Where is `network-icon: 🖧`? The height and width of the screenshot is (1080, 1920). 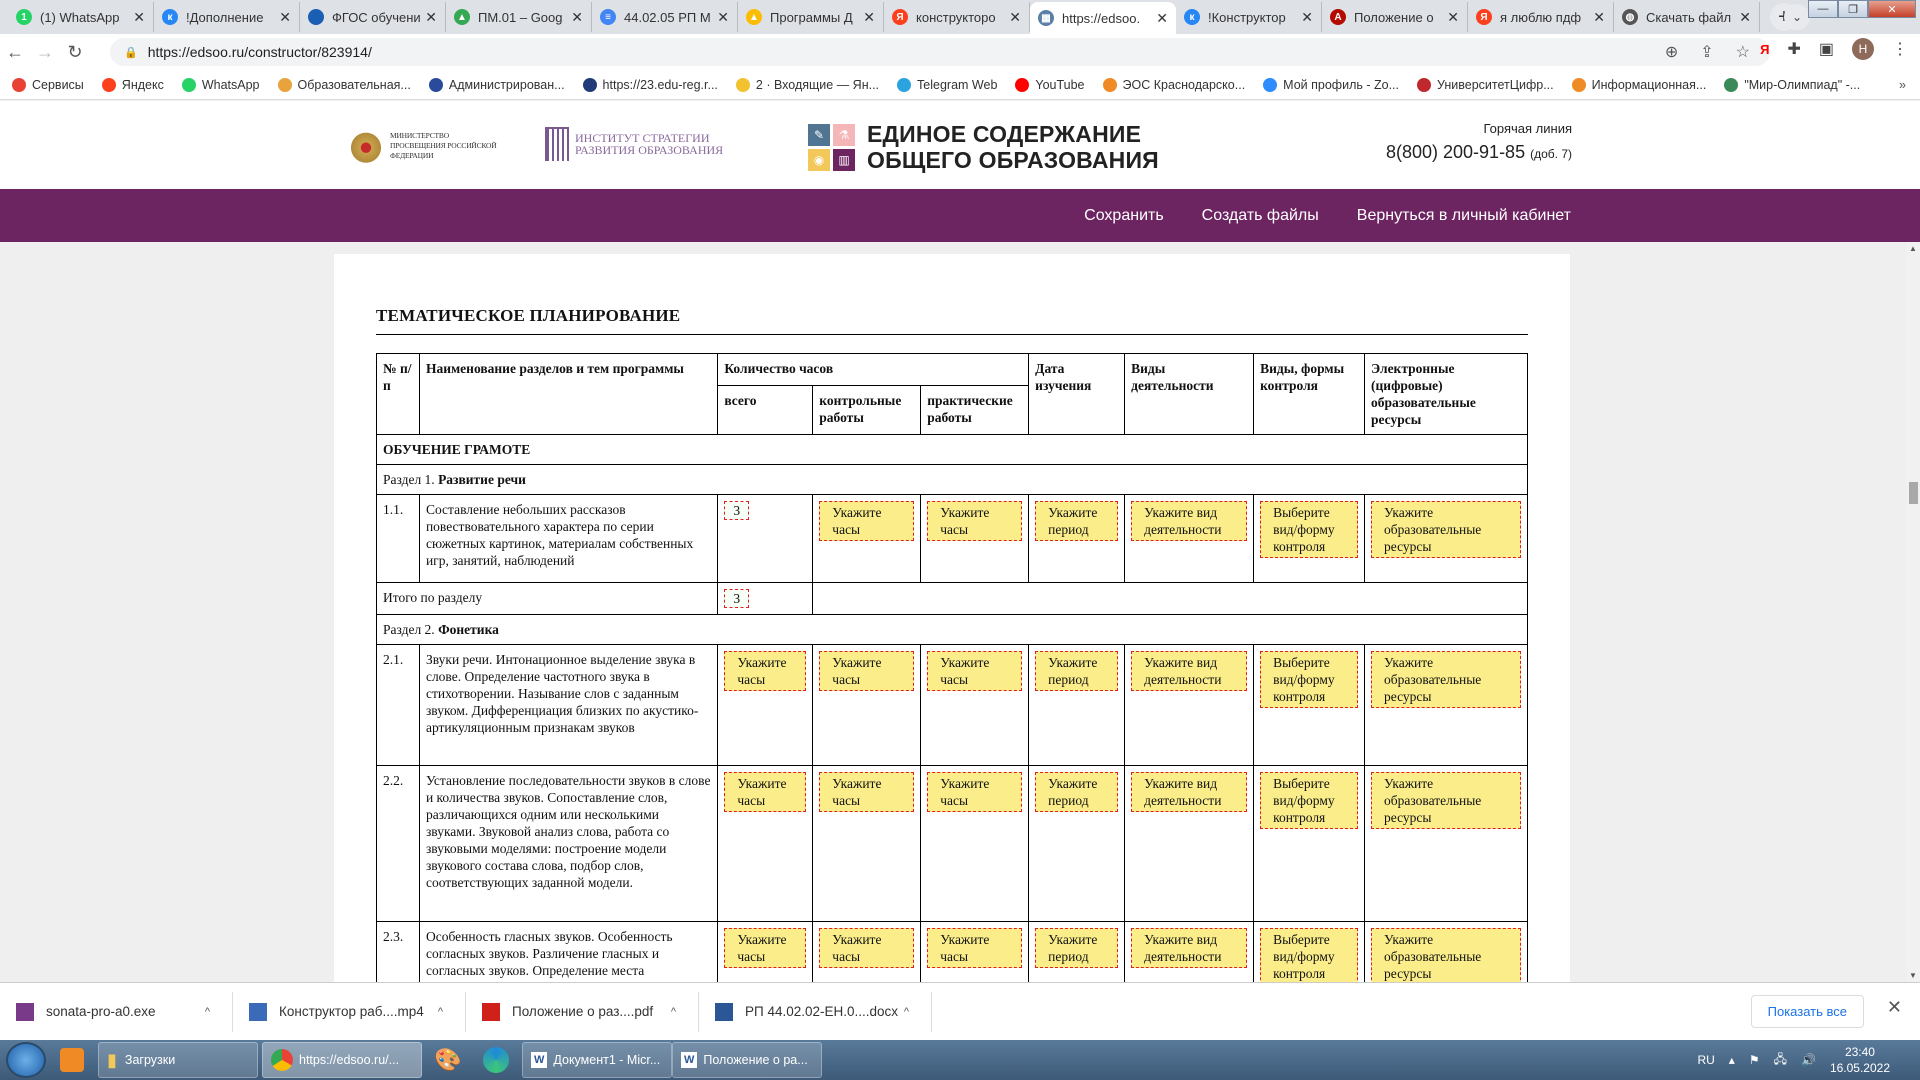
network-icon: 🖧 is located at coordinates (1780, 1060).